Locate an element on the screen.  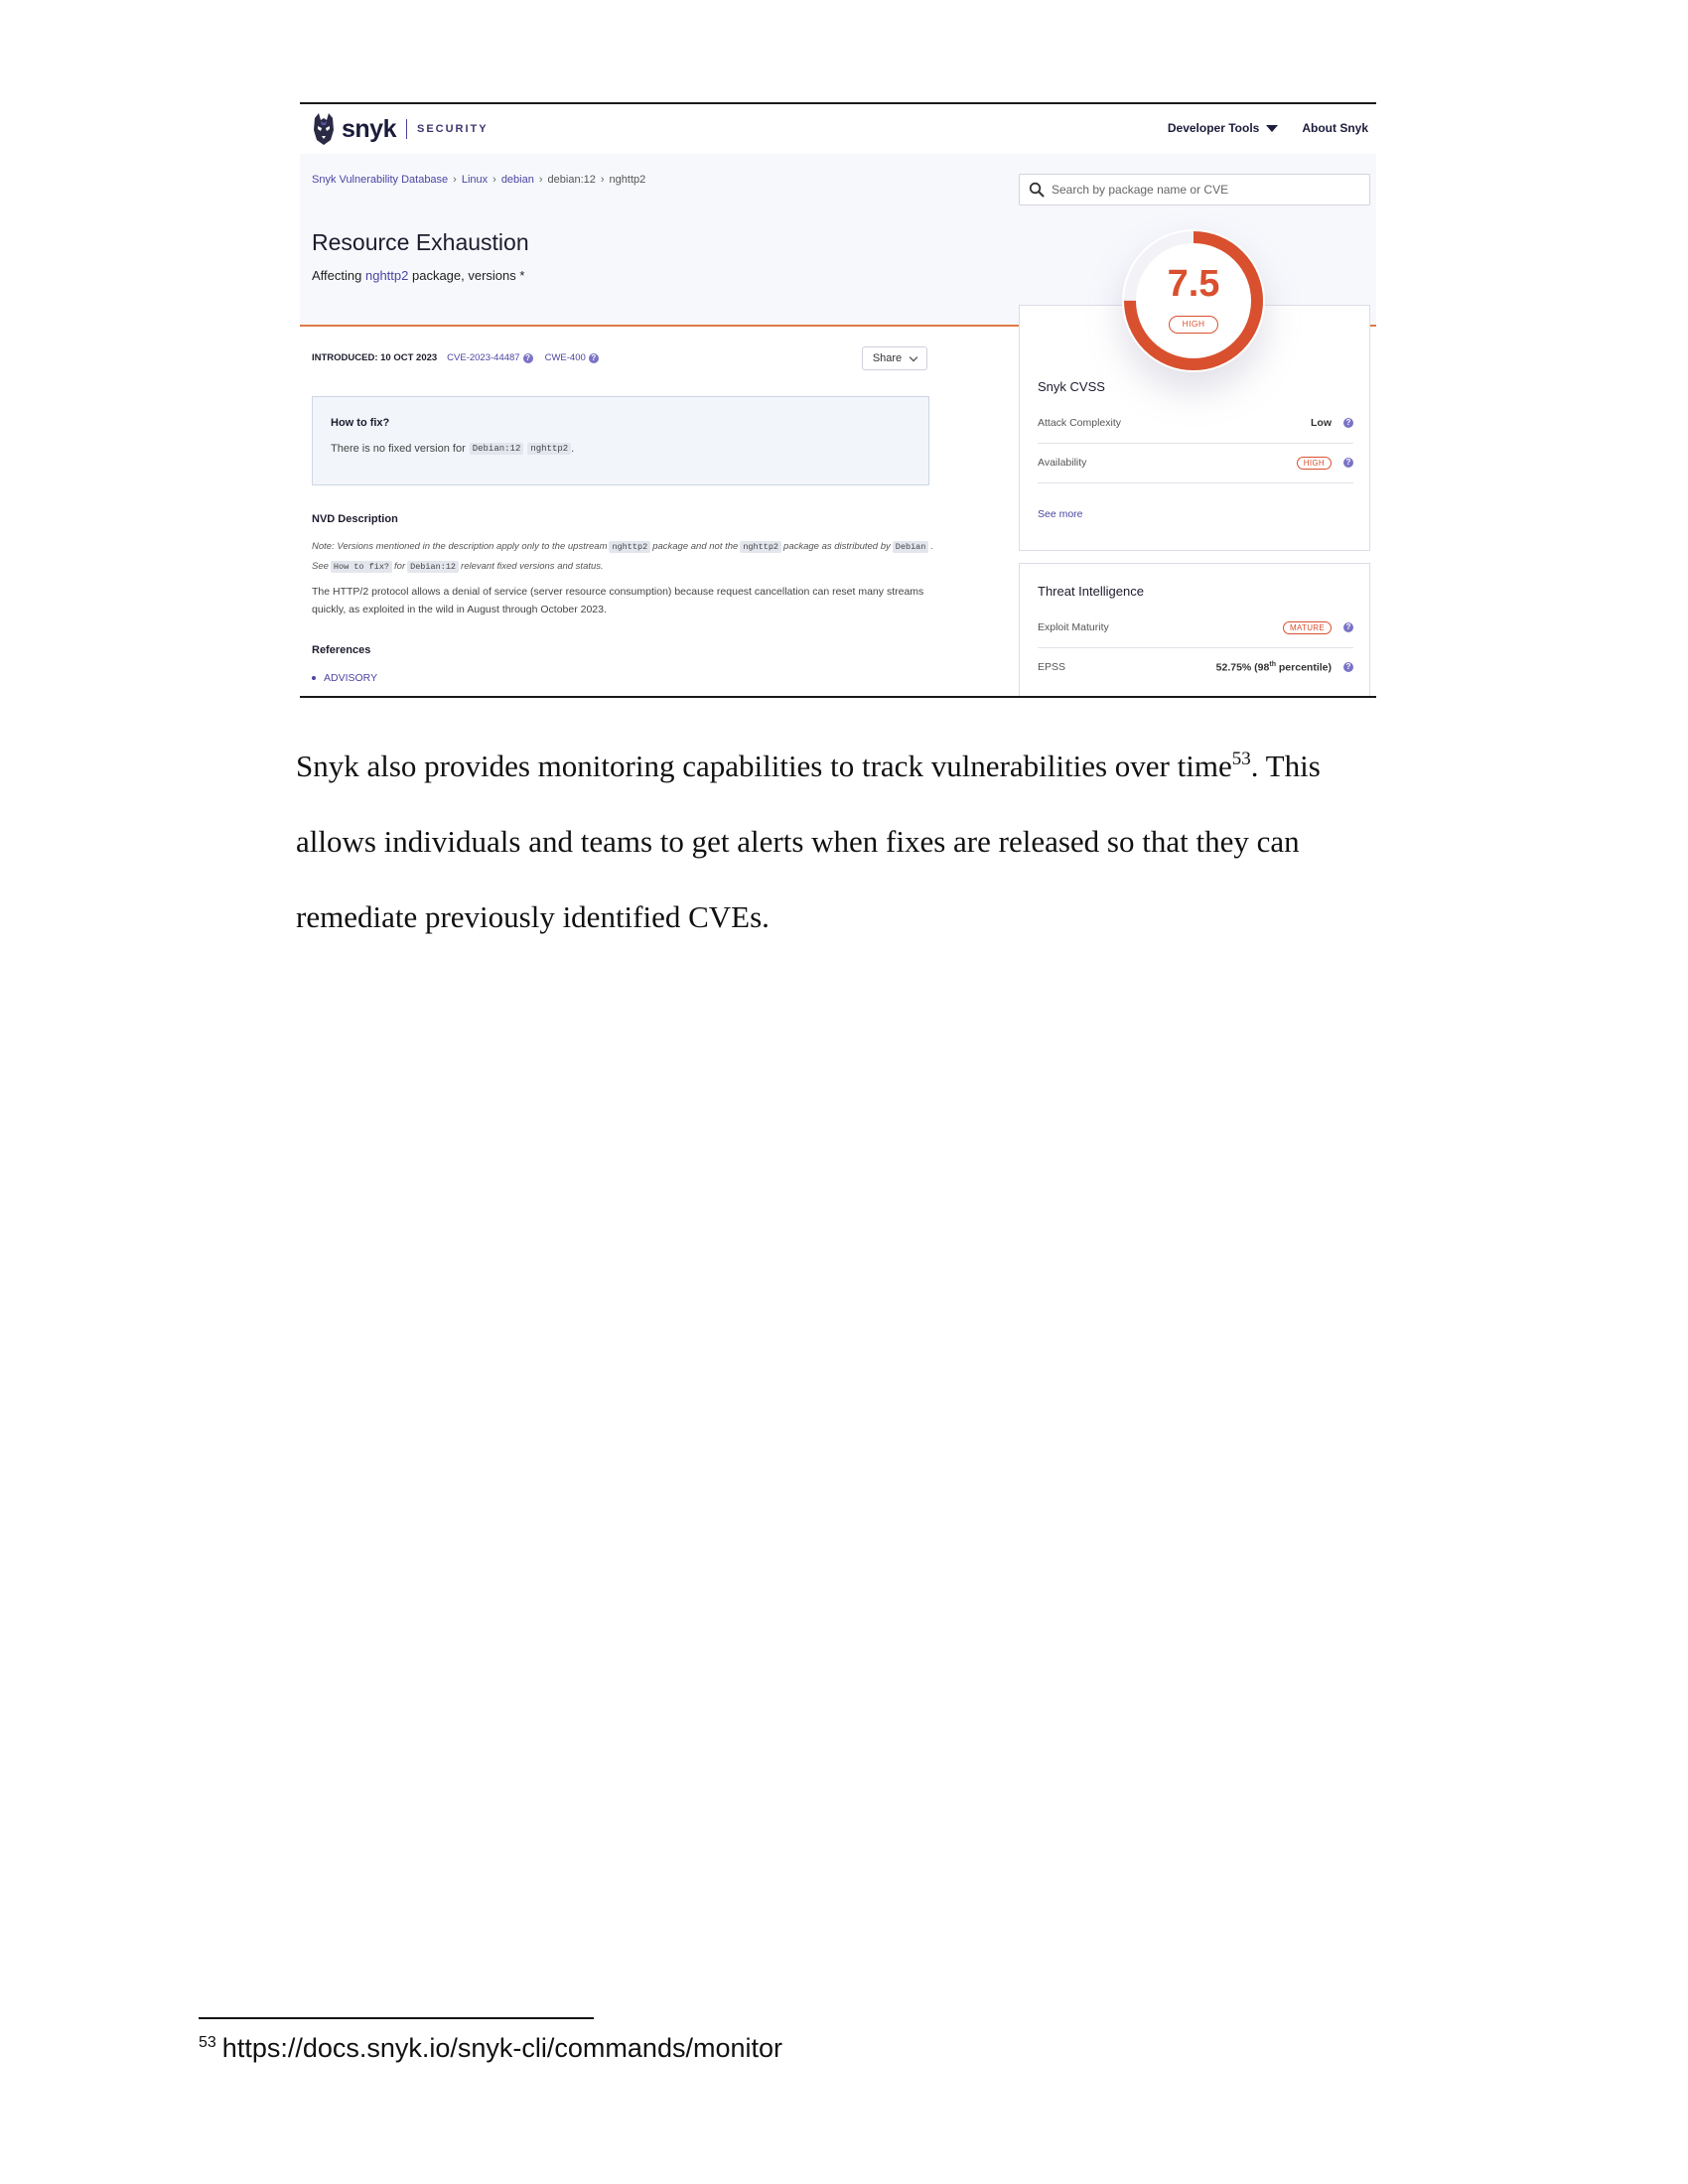
cvss-severity-badge: HIGH is located at coordinates (1193, 325).